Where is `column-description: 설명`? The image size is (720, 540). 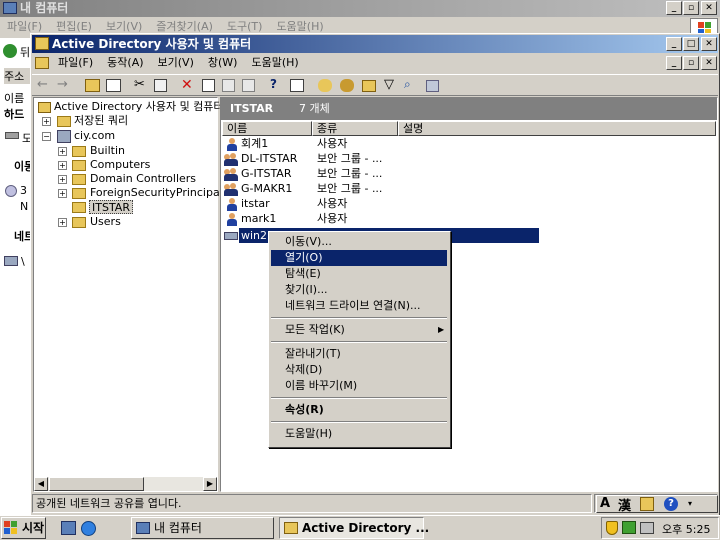
column-description: 설명 is located at coordinates (557, 128).